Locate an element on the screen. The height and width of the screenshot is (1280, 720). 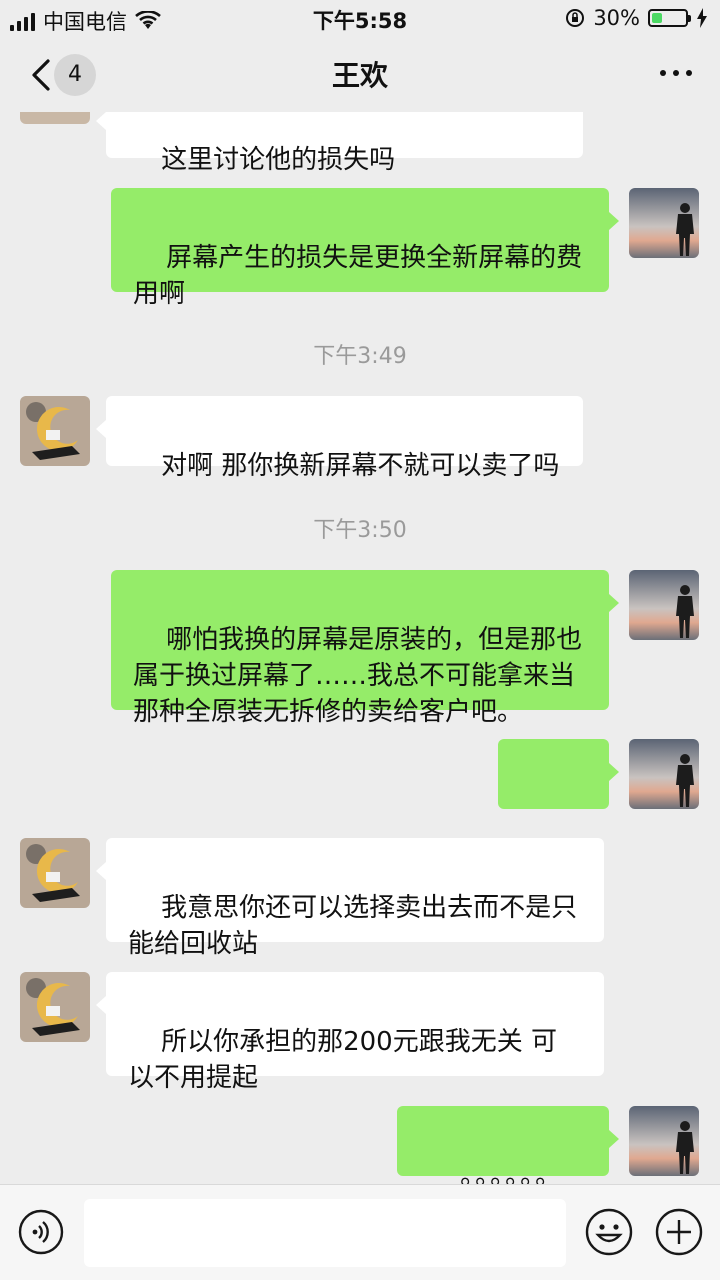
timestamp: 下午3:50 is located at coordinates (360, 530).